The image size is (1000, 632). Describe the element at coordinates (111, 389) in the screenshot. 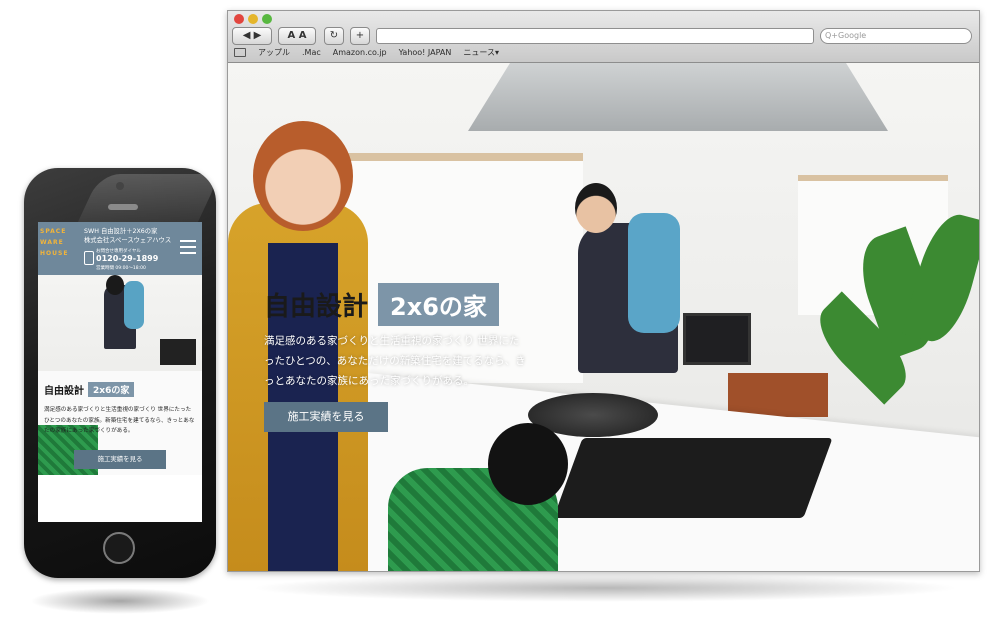

I see `mobile-title-highlight: 2x6の家` at that location.